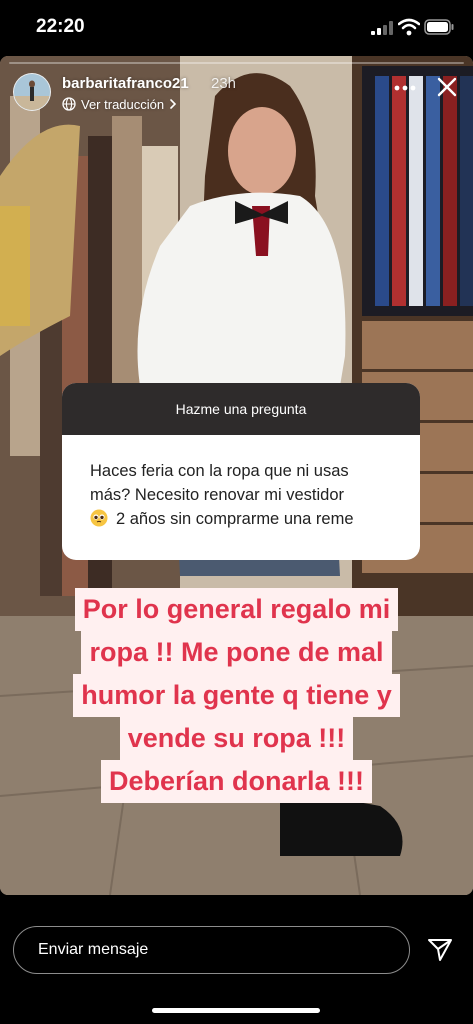 This screenshot has width=473, height=1024. I want to click on avatar, so click(32, 92).